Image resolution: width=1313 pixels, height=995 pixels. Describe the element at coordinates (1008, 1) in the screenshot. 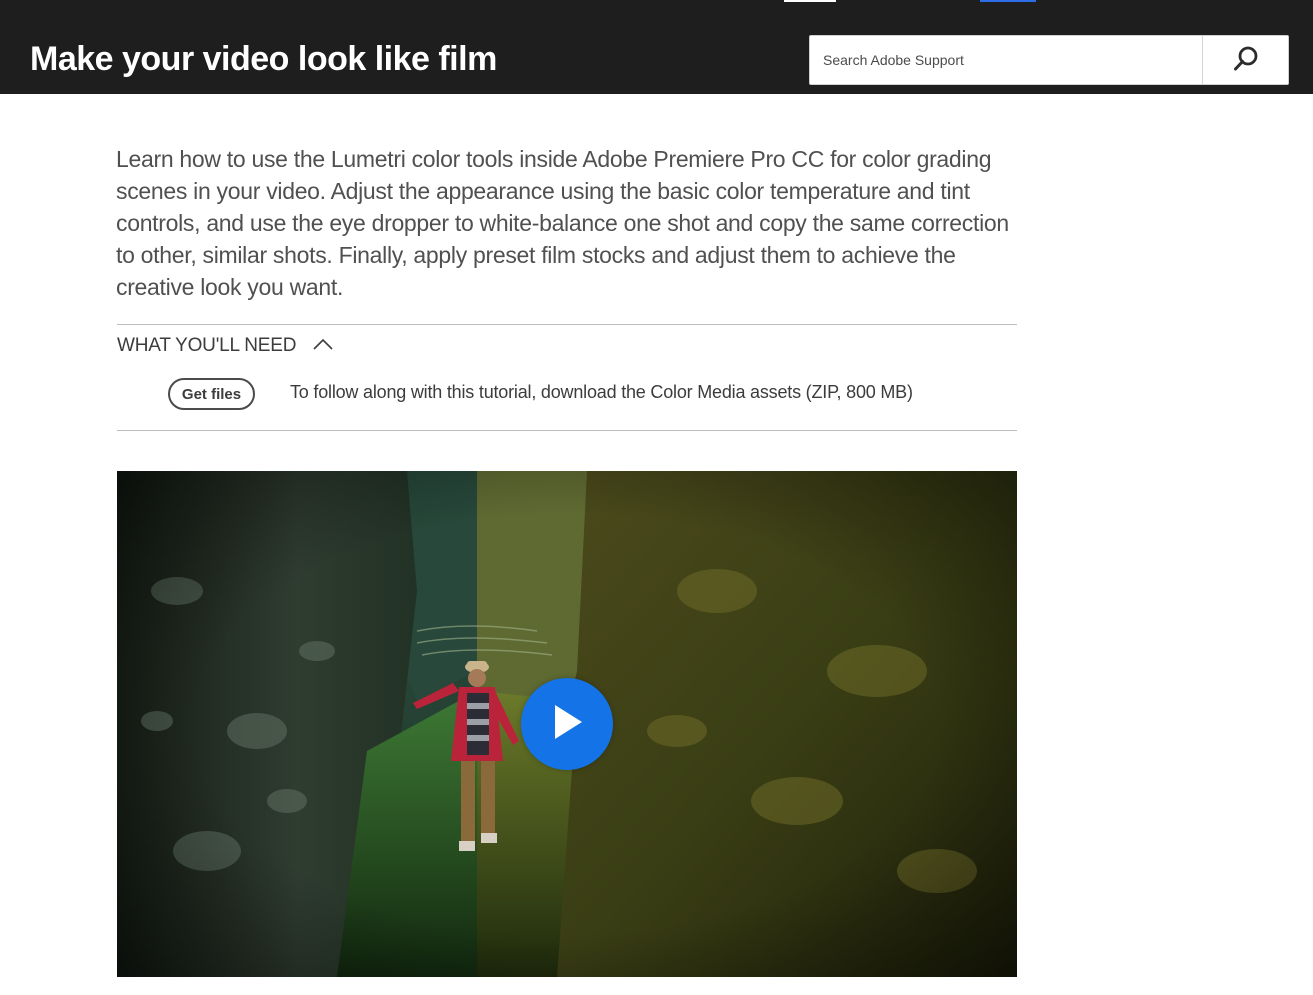

I see `nav-tab-indicator-active` at that location.